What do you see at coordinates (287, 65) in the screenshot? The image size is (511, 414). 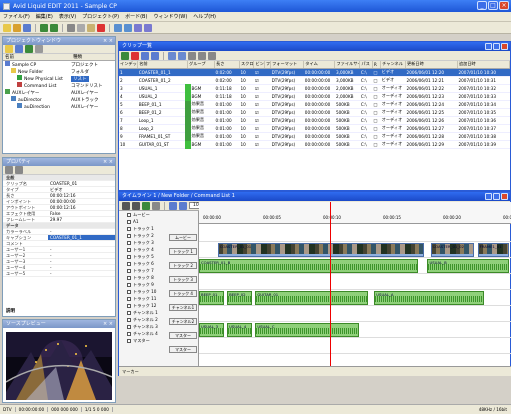 I see `col-header: フォーマット` at bounding box center [287, 65].